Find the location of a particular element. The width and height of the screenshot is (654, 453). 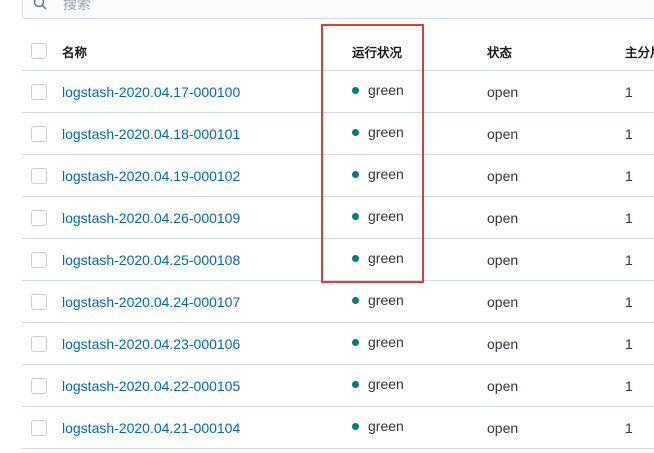

table-header-row: 名称 运行状况 状态 主分片 is located at coordinates (338, 51).